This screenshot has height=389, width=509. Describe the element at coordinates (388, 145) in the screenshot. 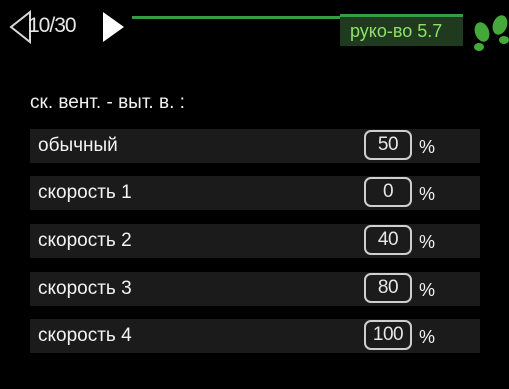

I see `value-field: 50` at that location.